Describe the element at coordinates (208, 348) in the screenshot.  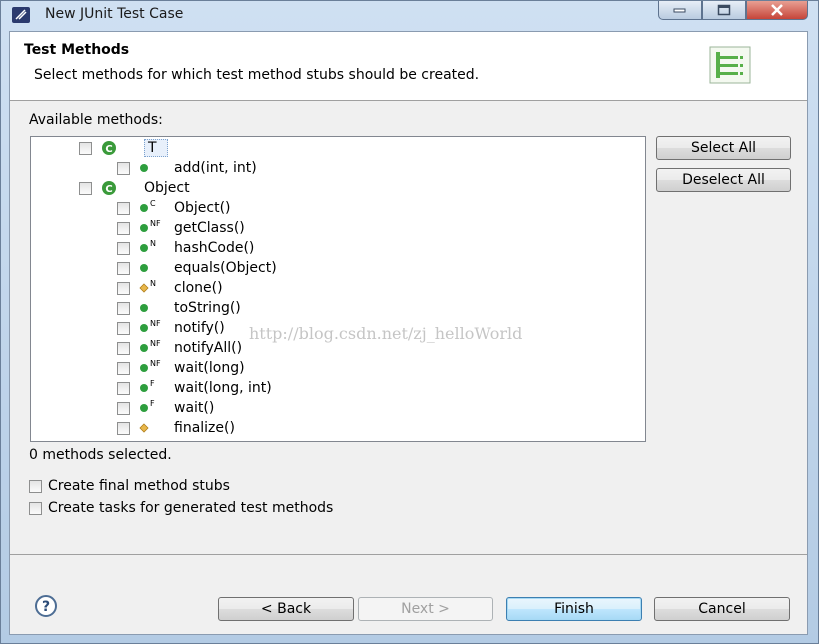
I see `tree-node-label: notifyAll()` at that location.